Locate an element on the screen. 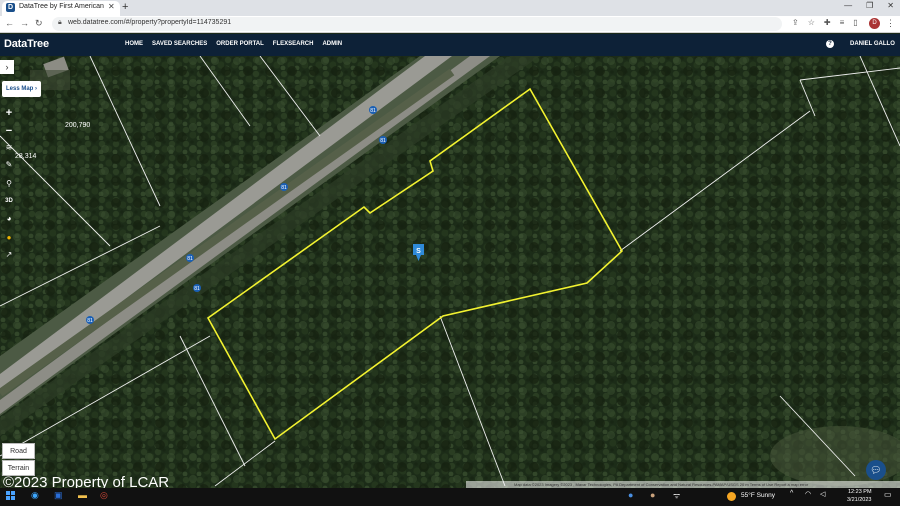 This screenshot has height=506, width=900. tab-close-icon: ✕ is located at coordinates (111, 6).